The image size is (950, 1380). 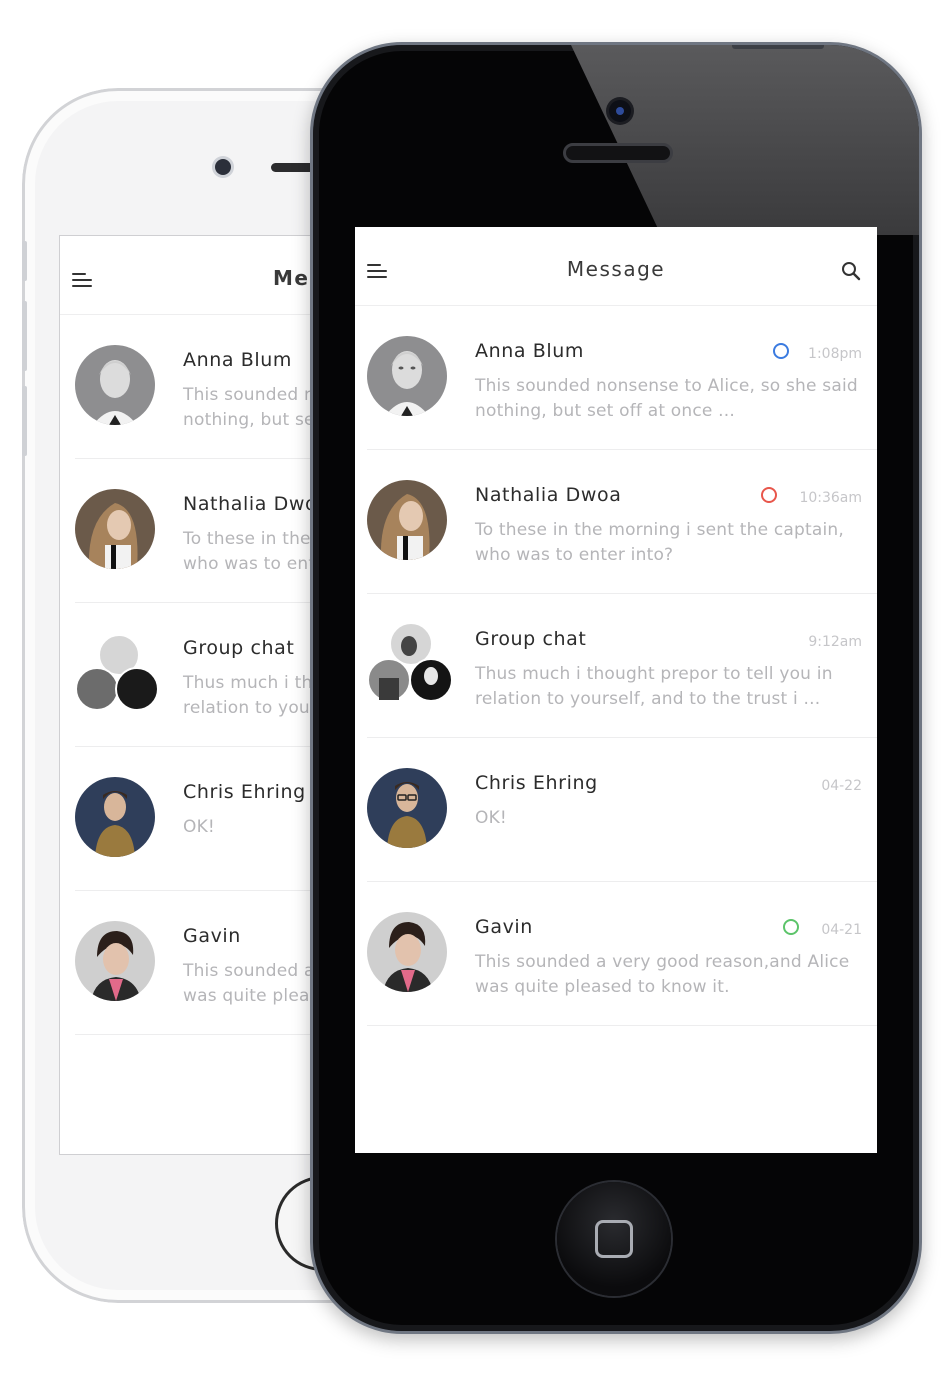 What do you see at coordinates (622, 810) in the screenshot?
I see `conversation-row-chris-ehring: Chris Ehring 04-22 OK!` at bounding box center [622, 810].